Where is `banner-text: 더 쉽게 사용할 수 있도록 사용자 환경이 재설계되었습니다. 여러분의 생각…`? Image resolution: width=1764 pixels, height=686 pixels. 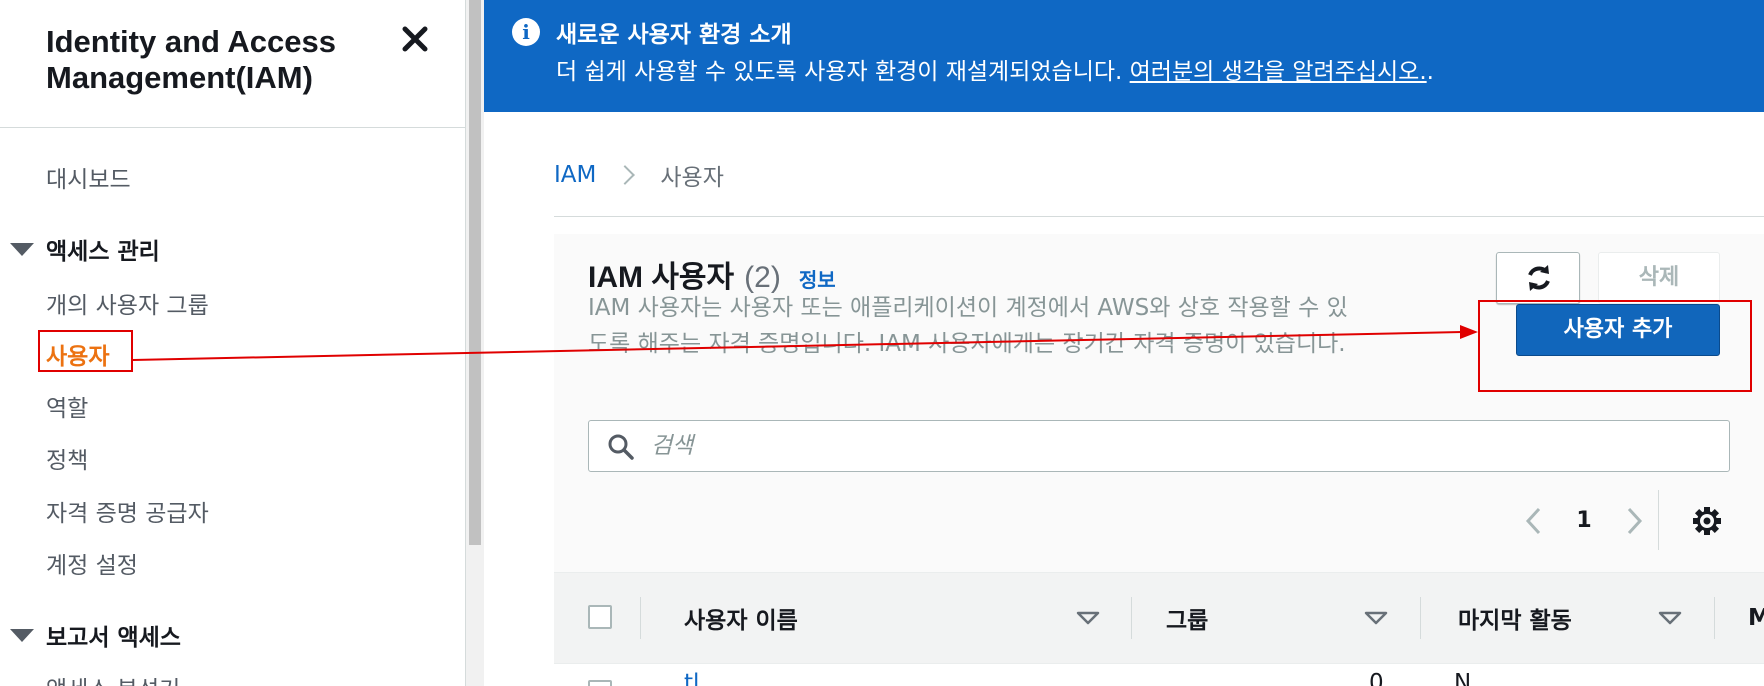
banner-text: 더 쉽게 사용할 수 있도록 사용자 환경이 재설계되었습니다. 여러분의 생각… is located at coordinates (995, 69).